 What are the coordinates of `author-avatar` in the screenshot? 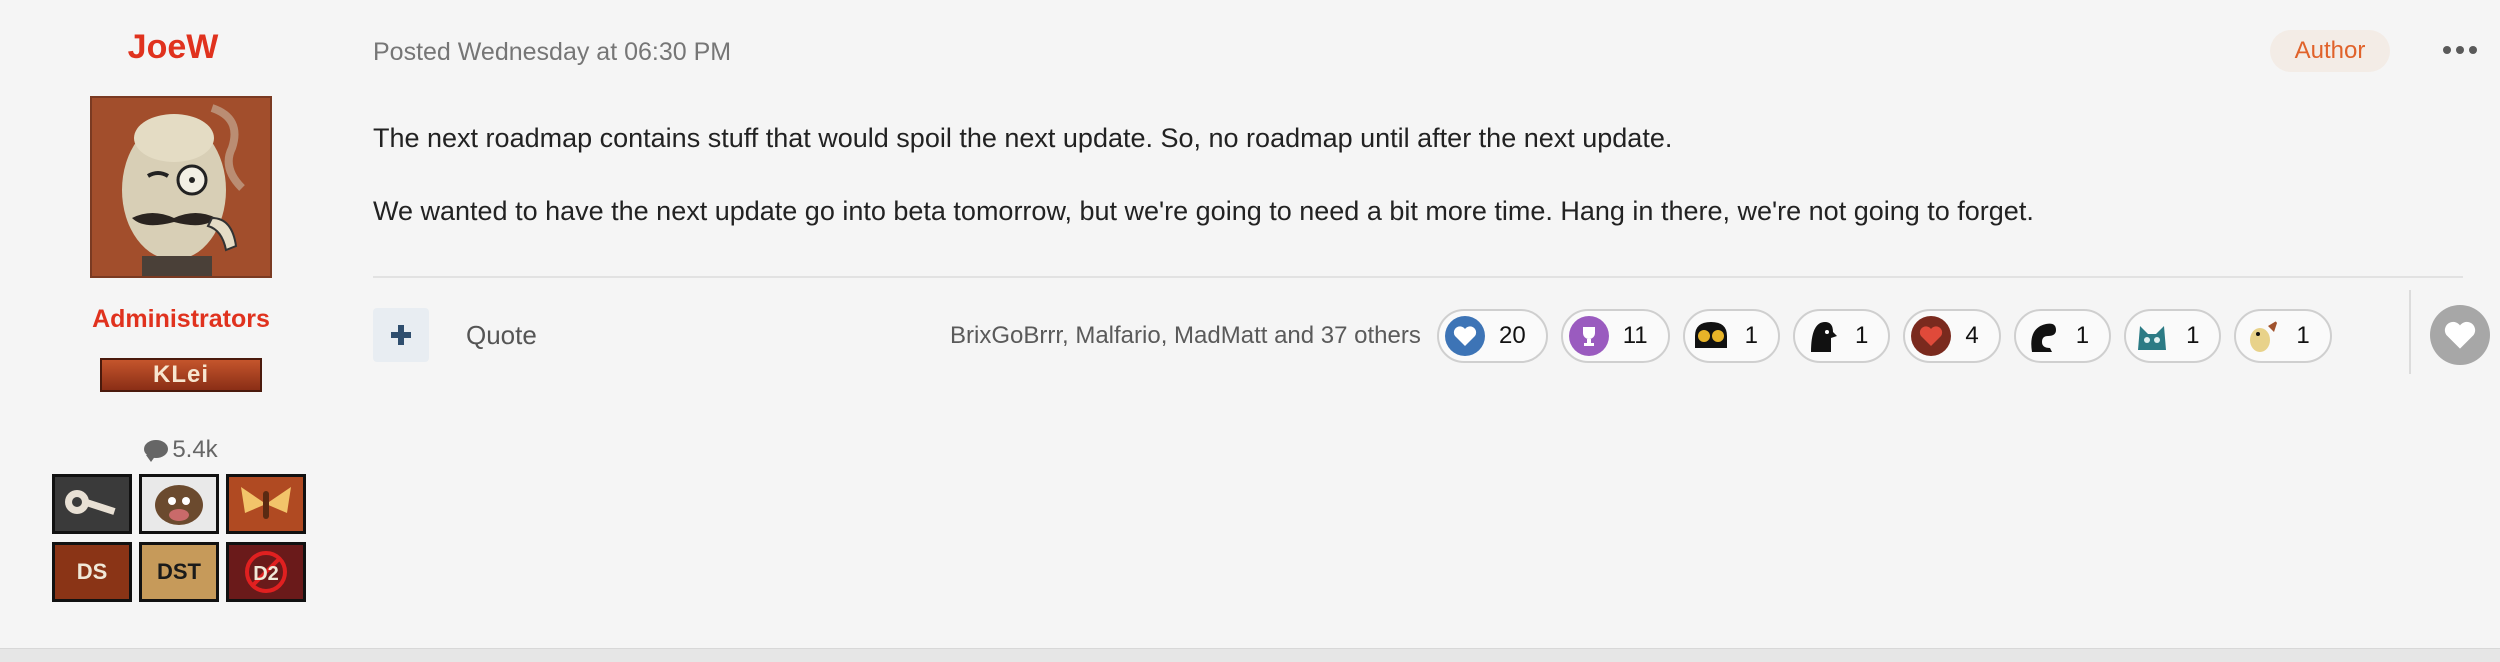 It's located at (181, 187).